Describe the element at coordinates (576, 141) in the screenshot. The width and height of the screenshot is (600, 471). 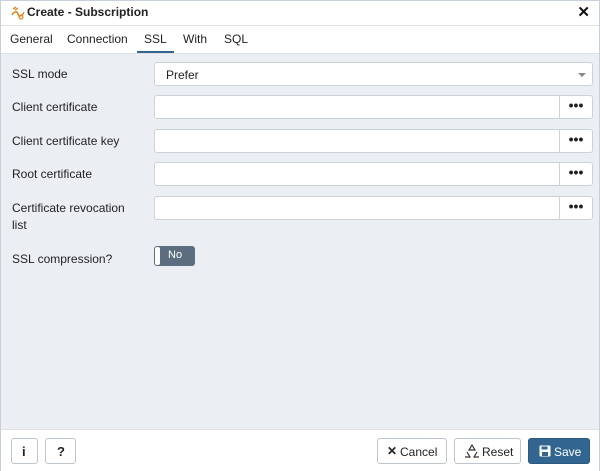
I see `client-certificate-key-browse-button: •••` at that location.